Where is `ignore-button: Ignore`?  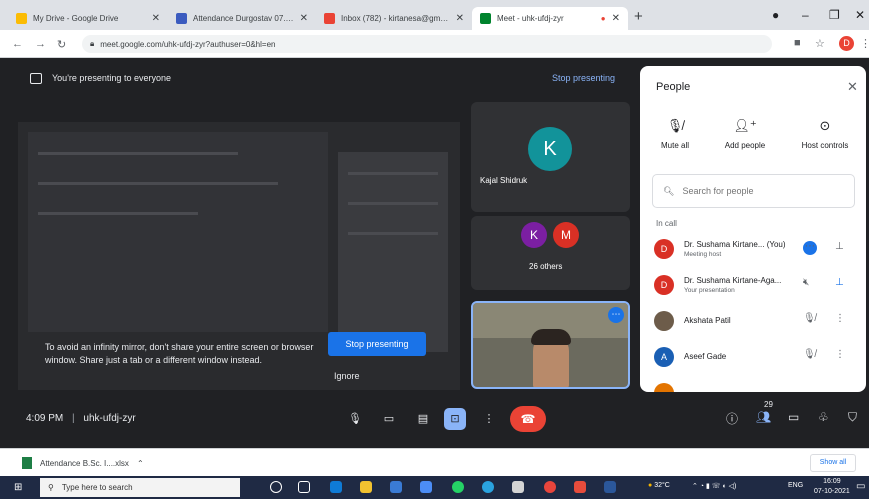 ignore-button: Ignore is located at coordinates (347, 376).